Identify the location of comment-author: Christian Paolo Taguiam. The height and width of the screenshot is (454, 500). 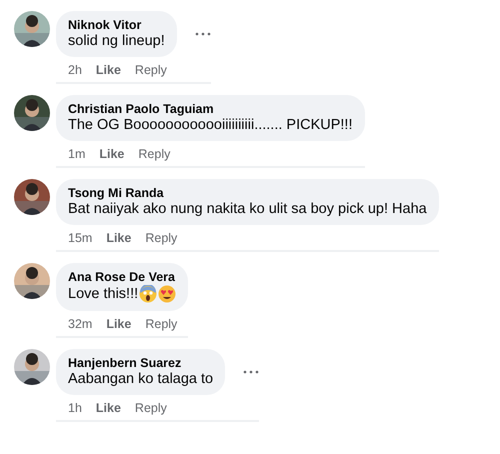
(210, 109).